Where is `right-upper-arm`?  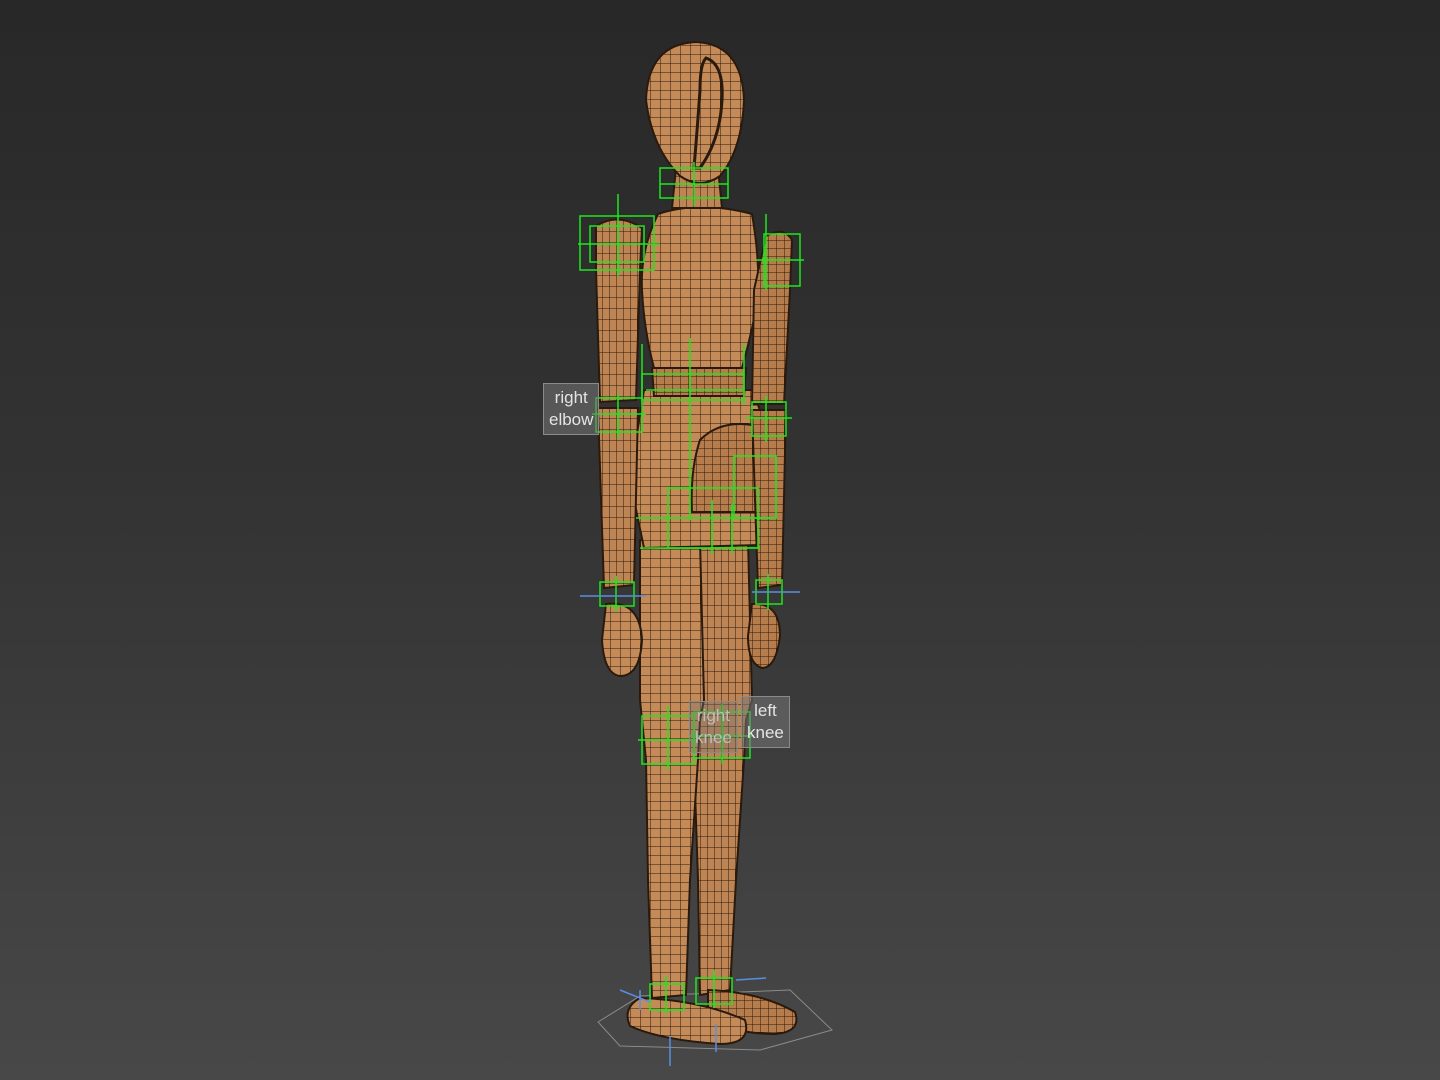
right-upper-arm is located at coordinates (619, 311).